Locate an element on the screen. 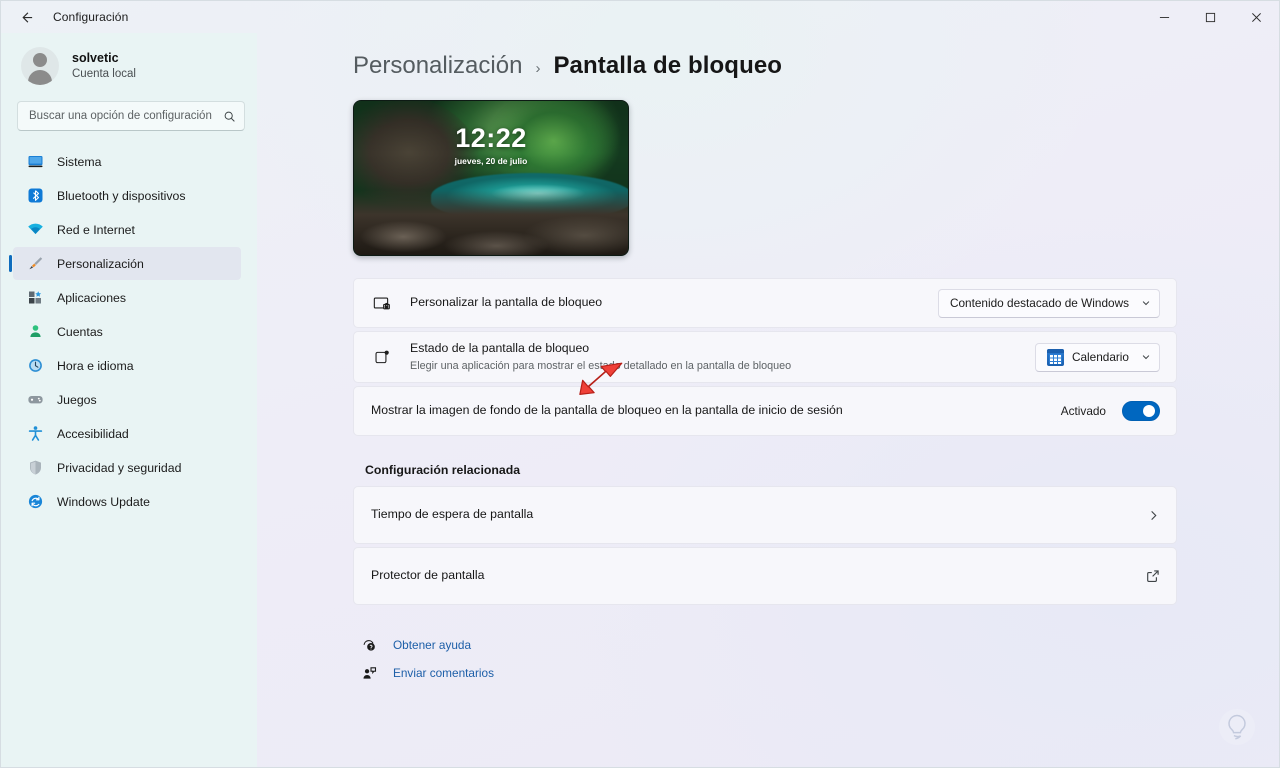 The width and height of the screenshot is (1280, 768). sidebar-item-privacidad: Privacidad y seguridad is located at coordinates (127, 467).